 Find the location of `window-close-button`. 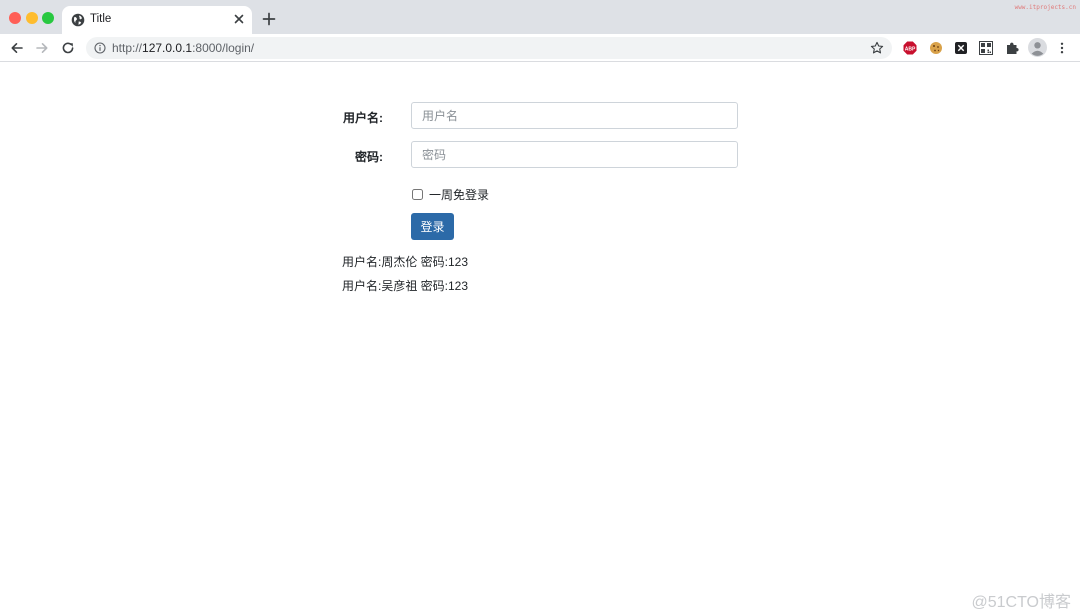

window-close-button is located at coordinates (15, 18).